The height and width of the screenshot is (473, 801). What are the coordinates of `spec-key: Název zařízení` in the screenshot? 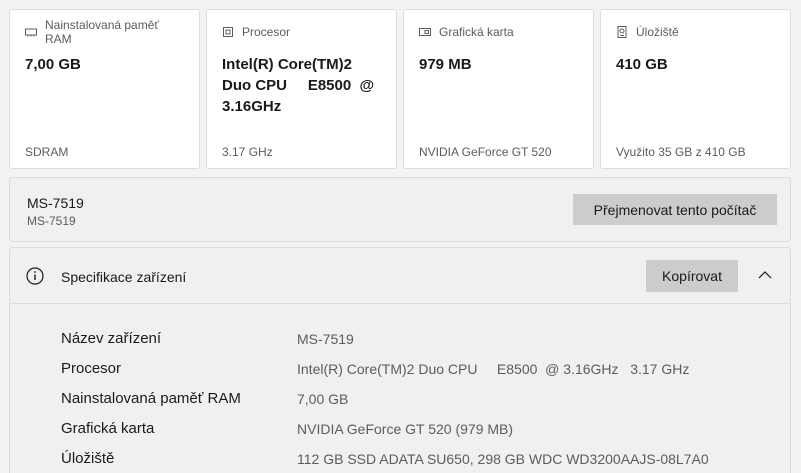 It's located at (111, 338).